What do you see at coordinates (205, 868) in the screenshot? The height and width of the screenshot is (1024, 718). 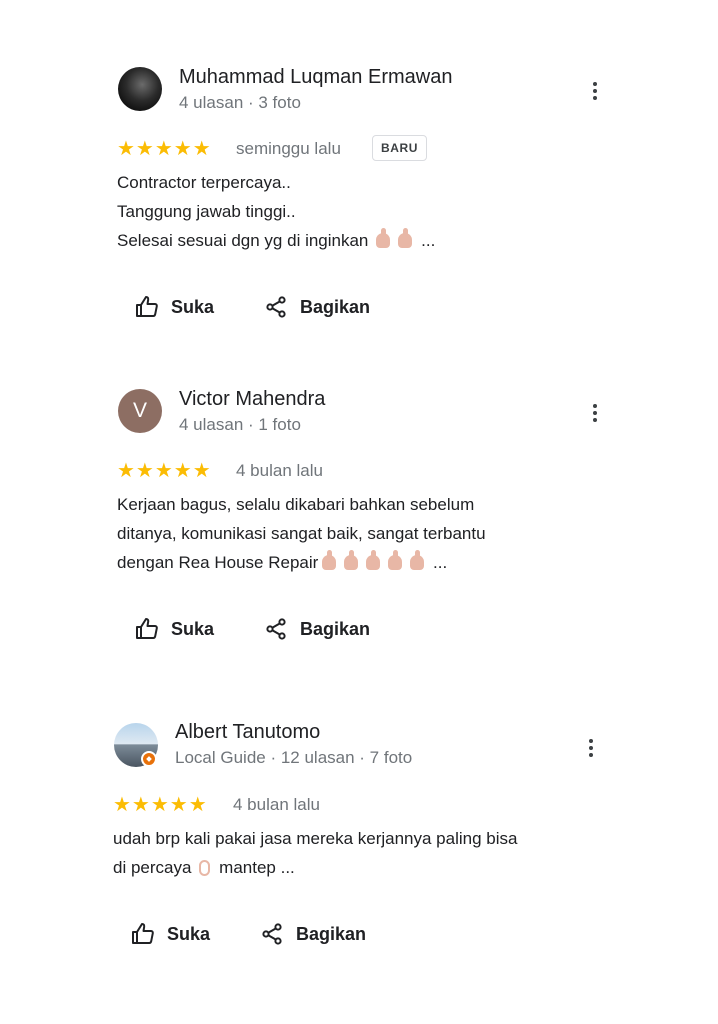 I see `ok-hand-emoji-icon` at bounding box center [205, 868].